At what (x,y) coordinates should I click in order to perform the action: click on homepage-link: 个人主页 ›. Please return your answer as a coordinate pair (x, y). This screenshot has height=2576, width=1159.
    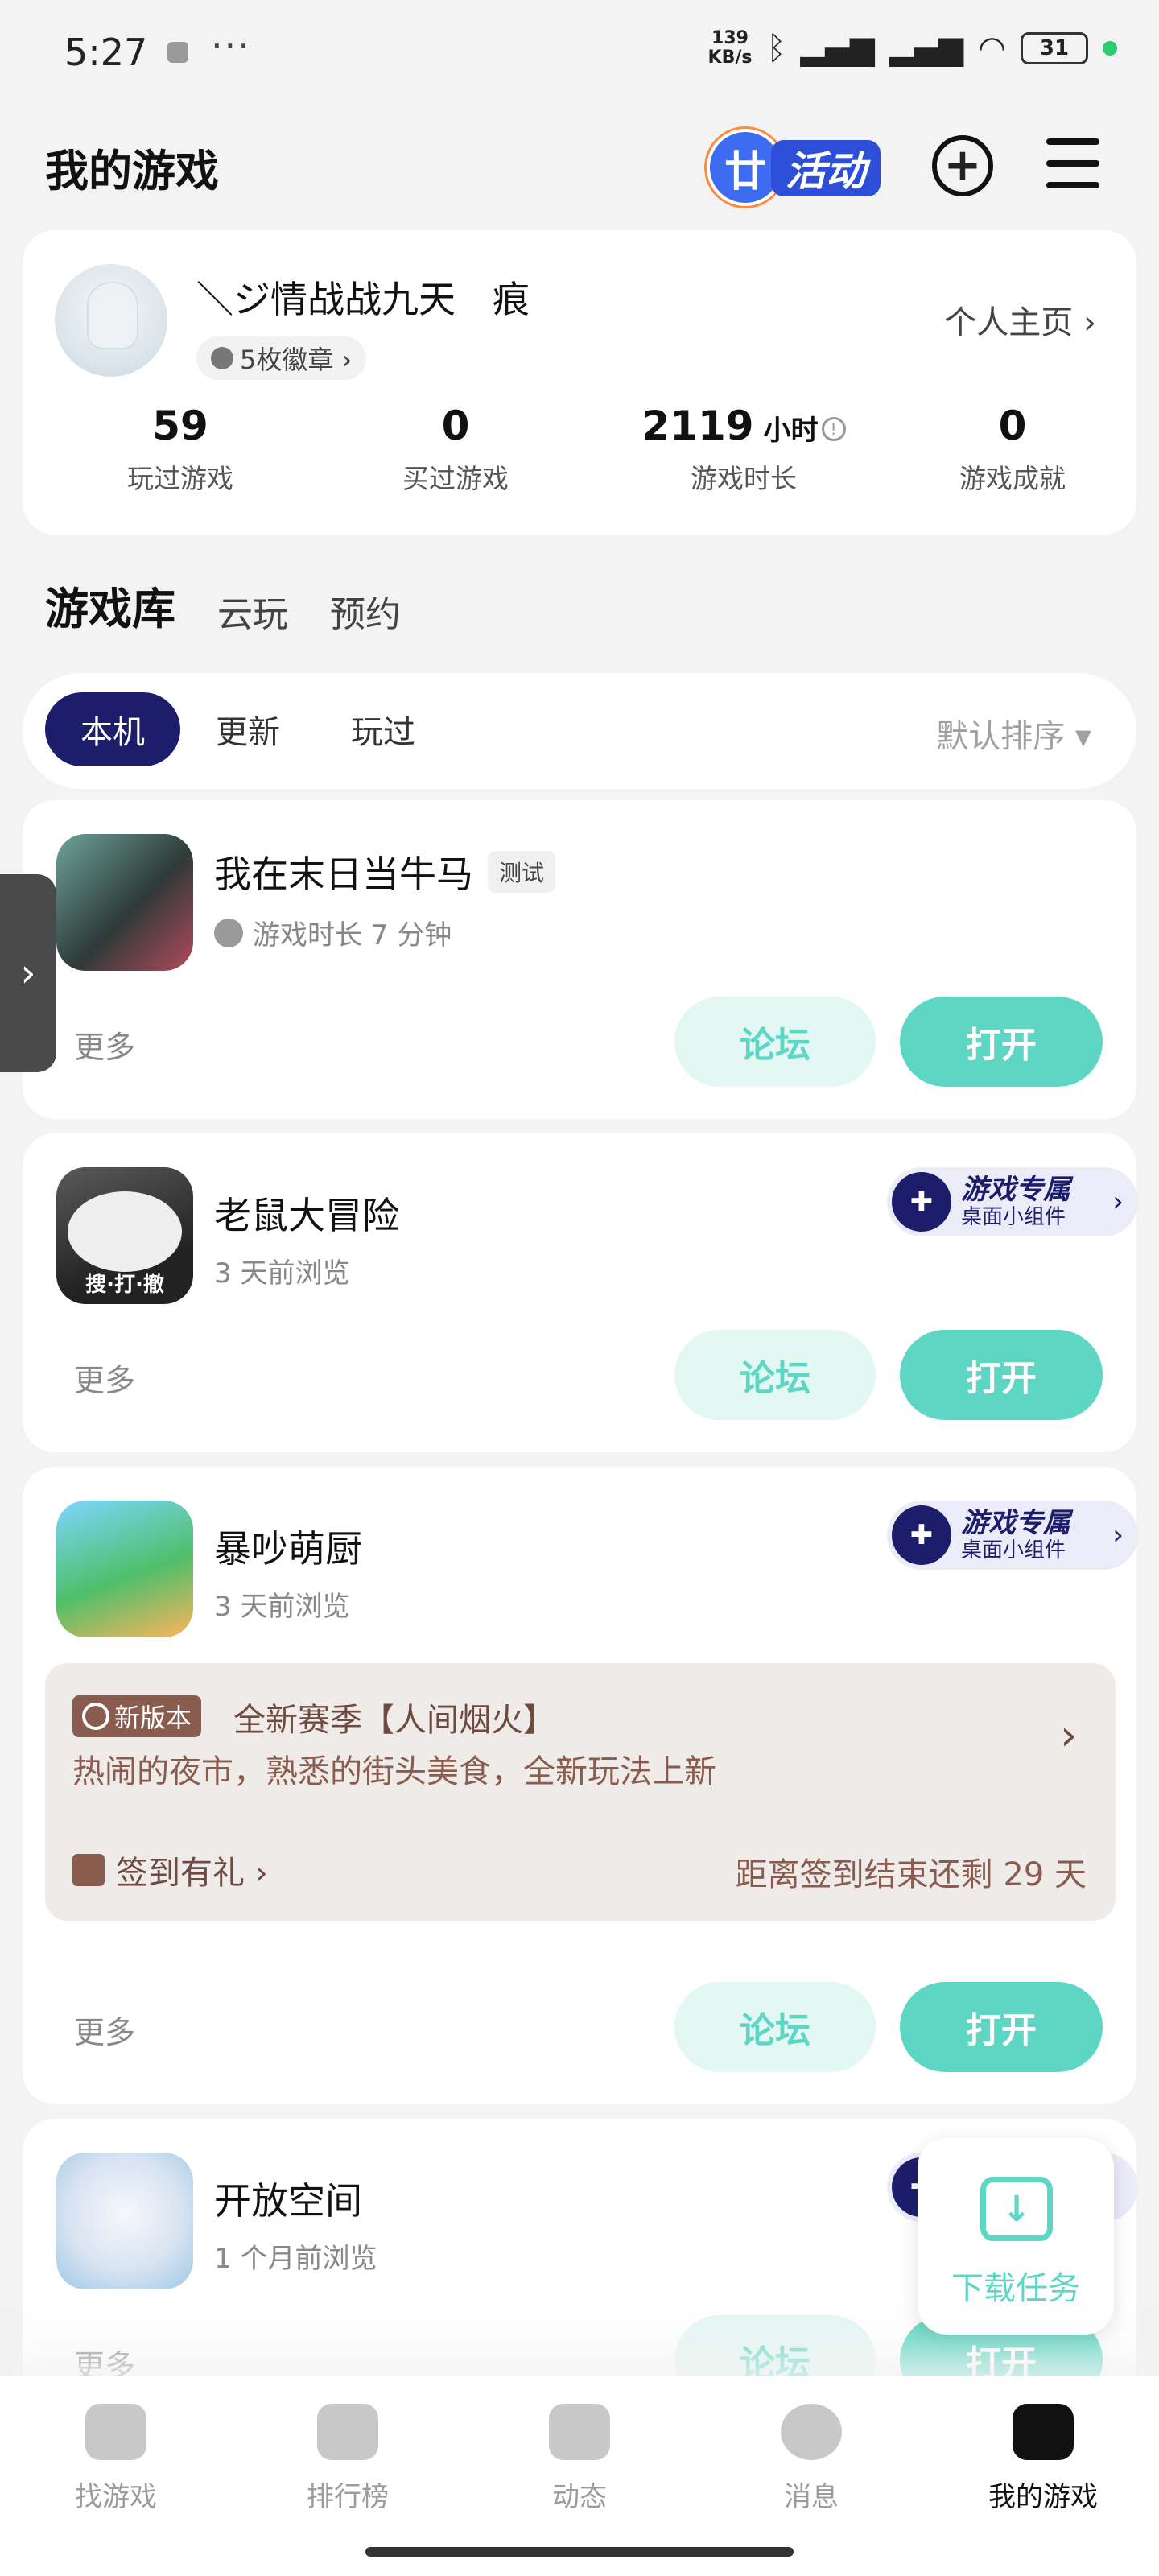
    Looking at the image, I should click on (1020, 319).